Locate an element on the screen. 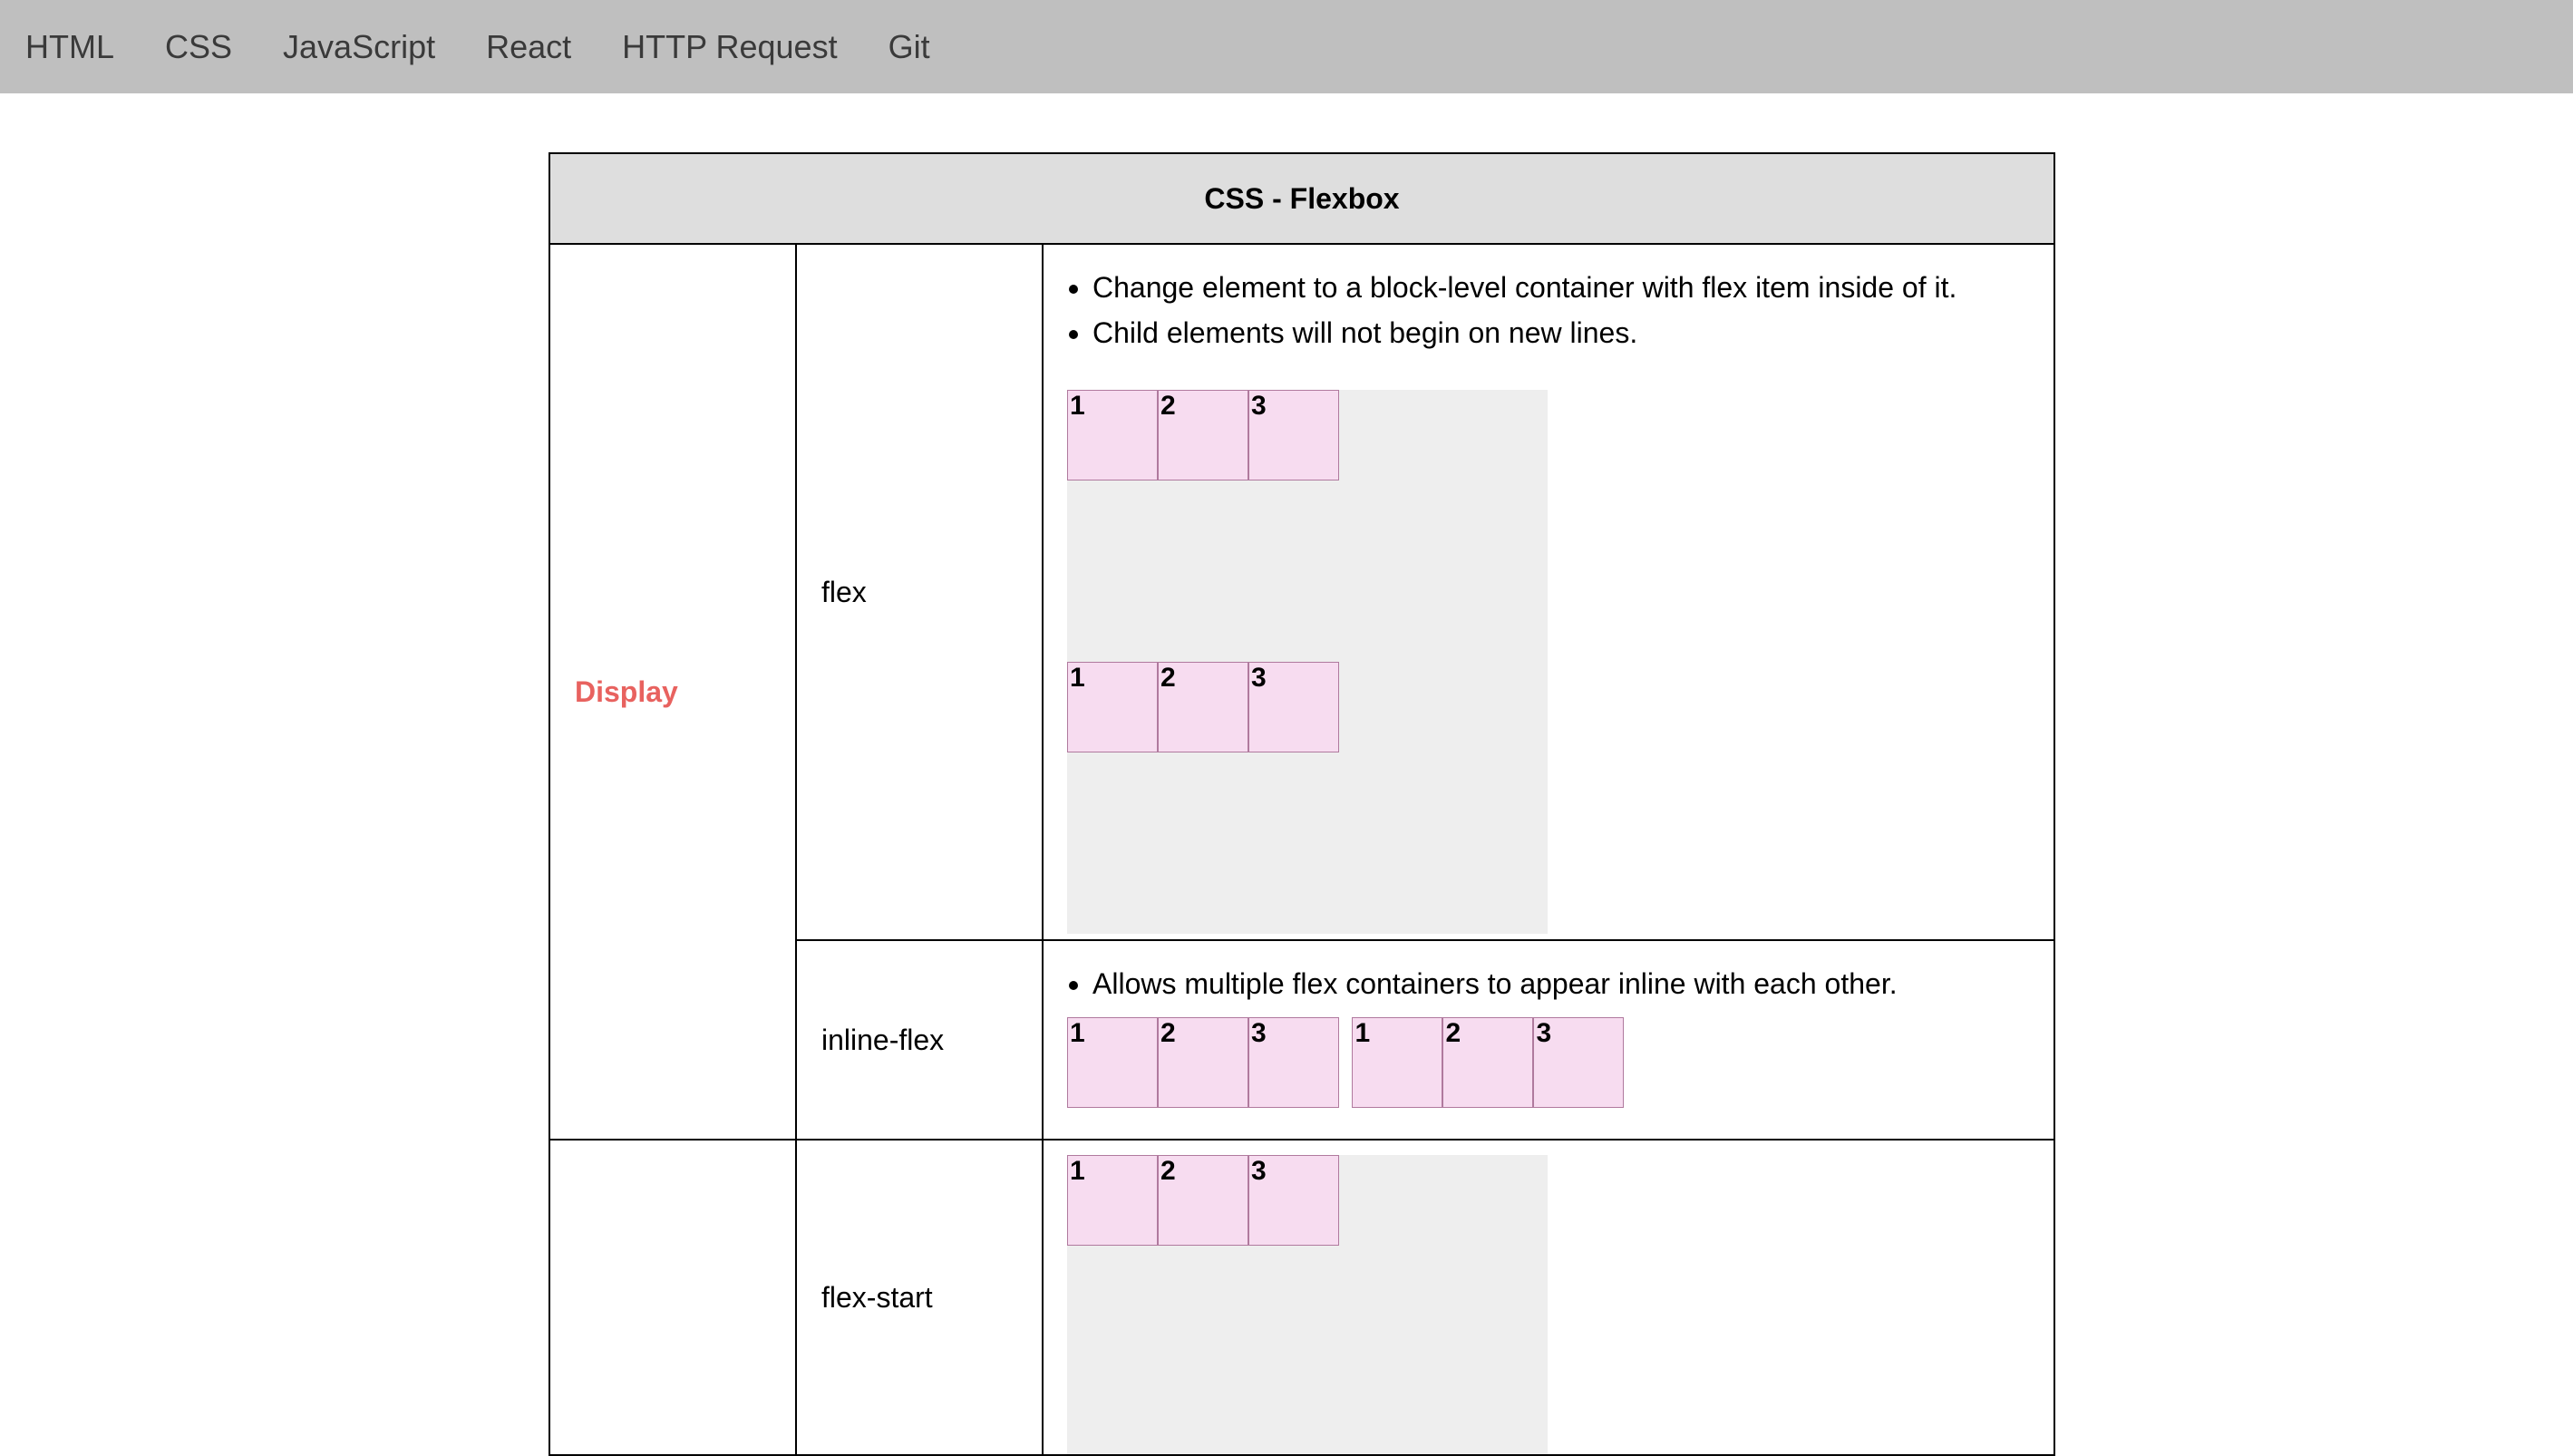 This screenshot has height=1456, width=2573. flex-demo-area: 1 2 3 1 2 3 is located at coordinates (1307, 662).